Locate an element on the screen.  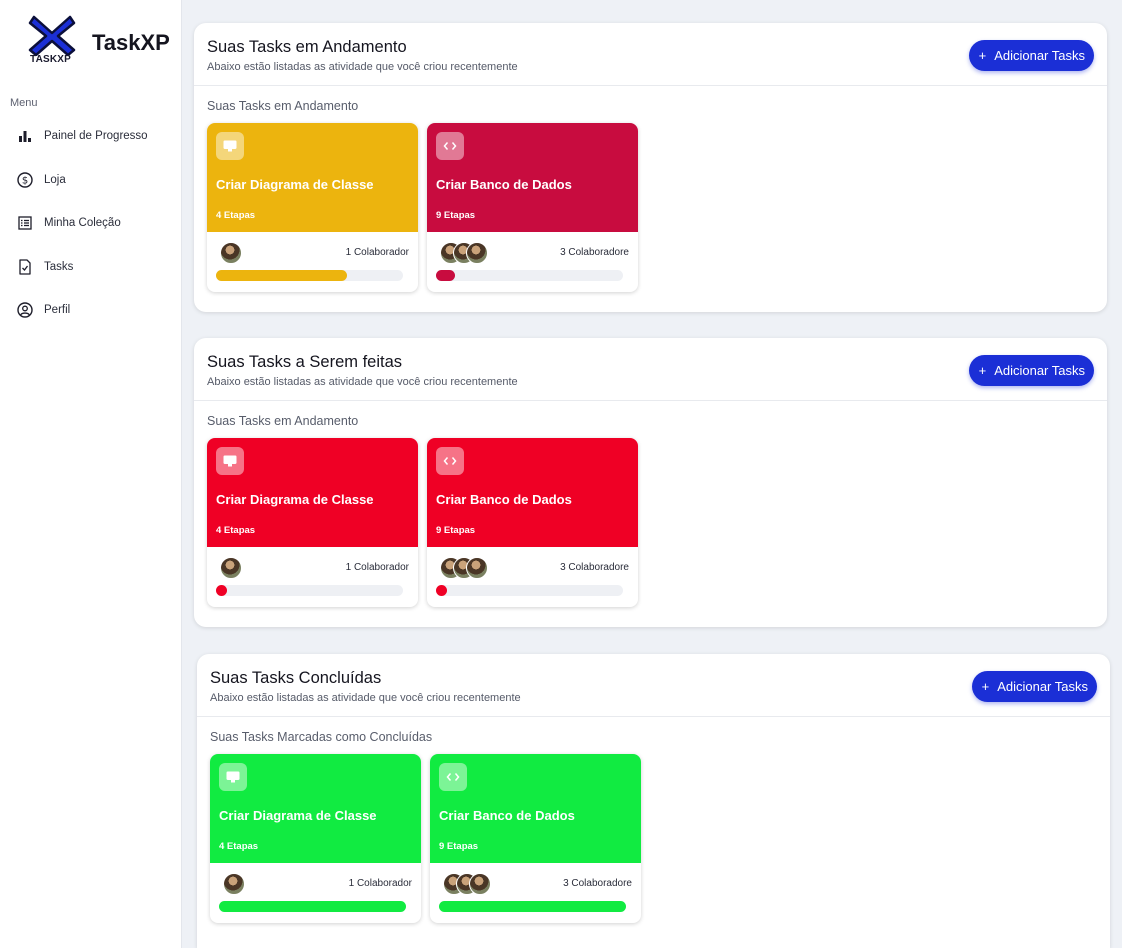
section-title: Suas Tasks Concluídas is located at coordinates (296, 678).